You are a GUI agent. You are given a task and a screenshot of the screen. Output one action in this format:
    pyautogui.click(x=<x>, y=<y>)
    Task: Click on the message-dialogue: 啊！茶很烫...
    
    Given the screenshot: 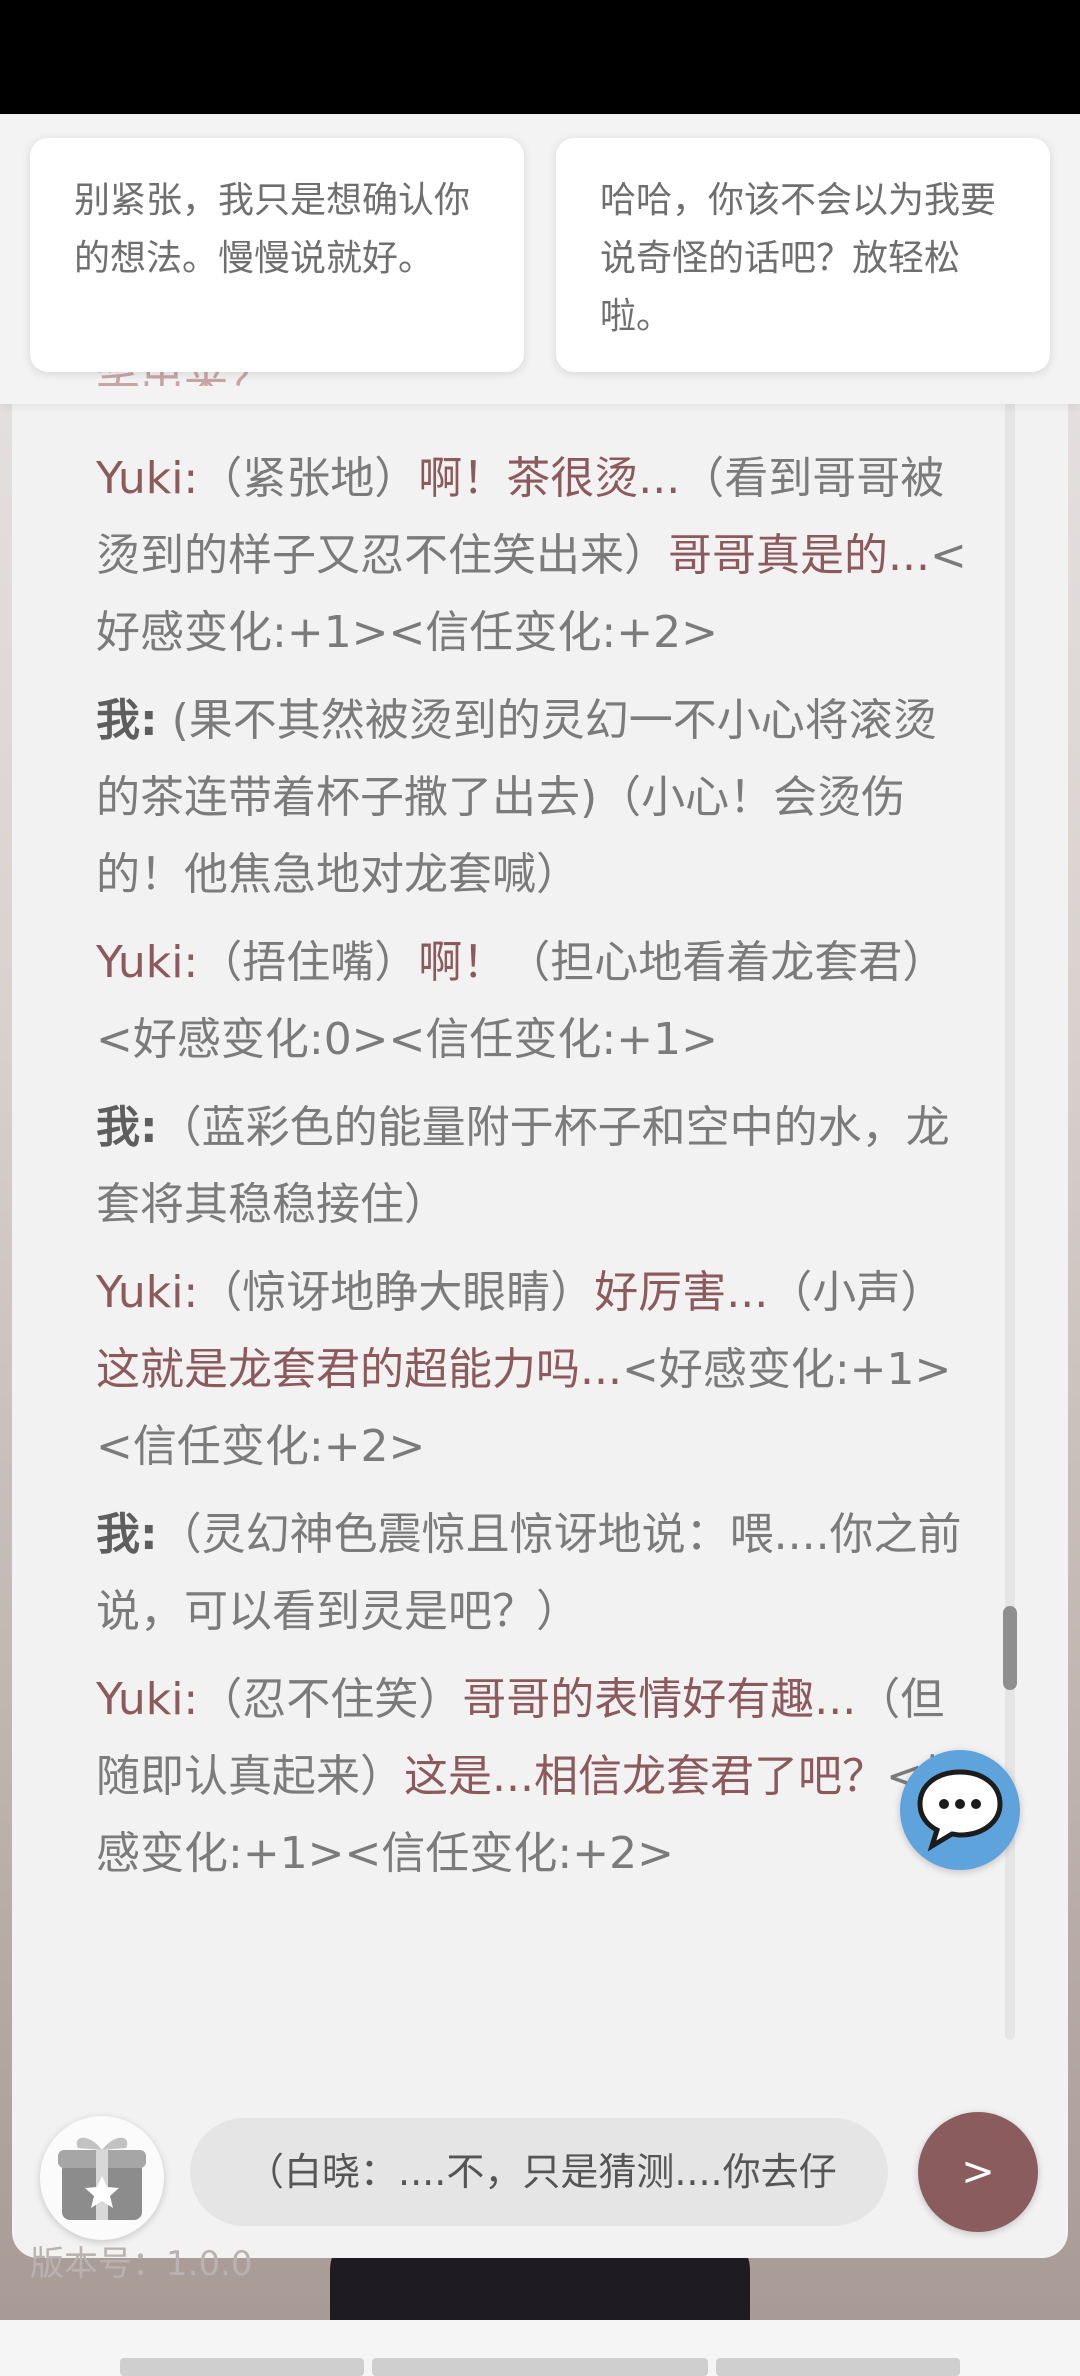 What is the action you would take?
    pyautogui.click(x=549, y=478)
    